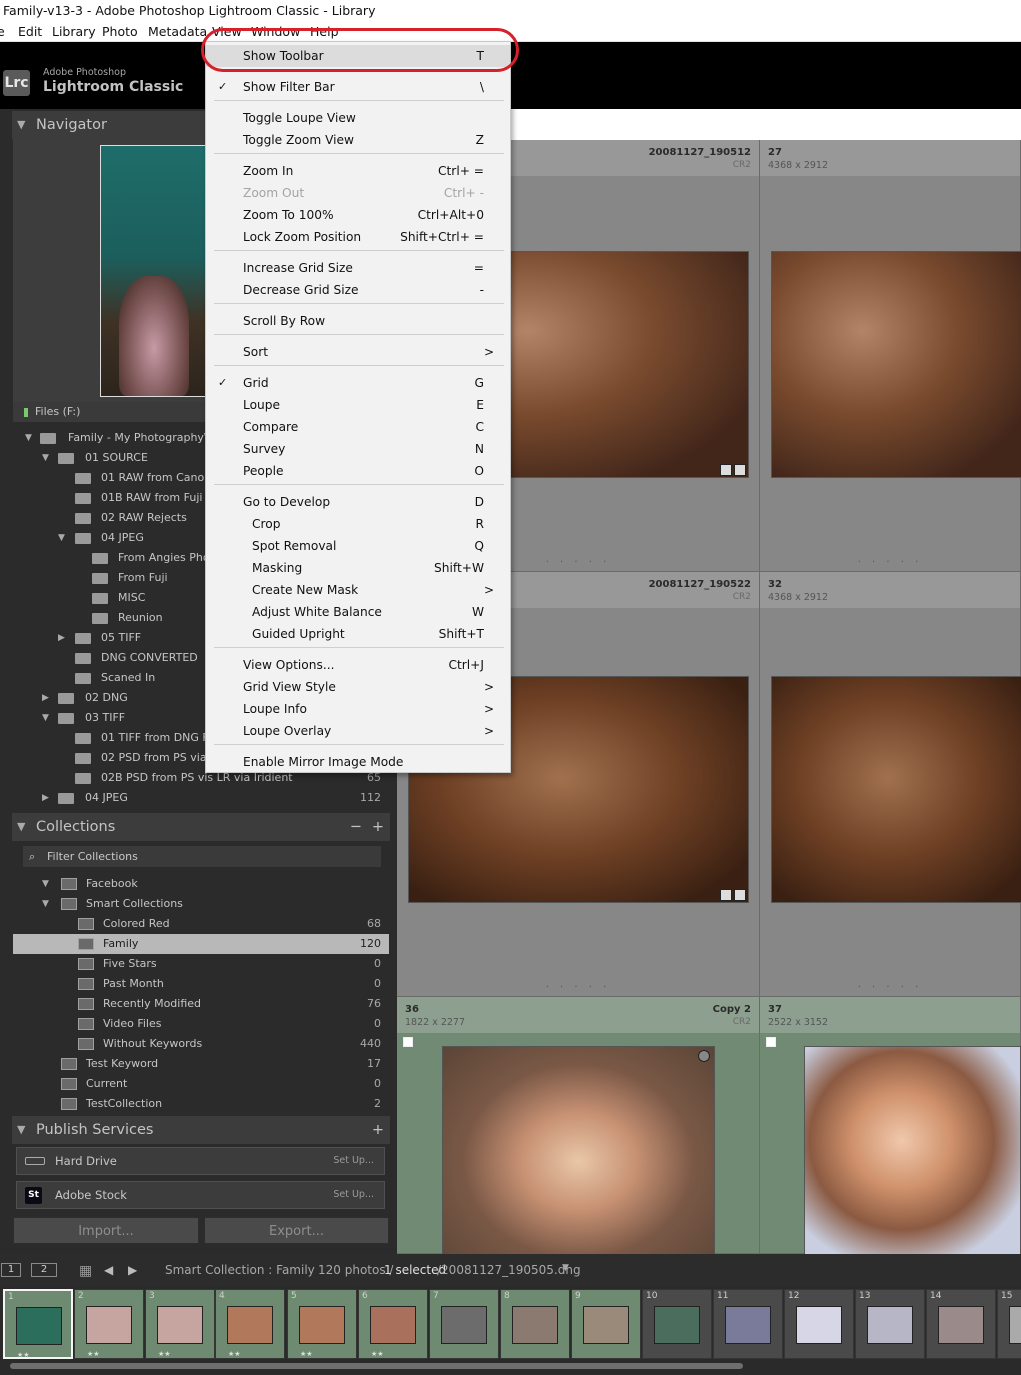 This screenshot has width=1021, height=1375. I want to click on menu-item-create-new-mask: Create New Mask >, so click(358, 590).